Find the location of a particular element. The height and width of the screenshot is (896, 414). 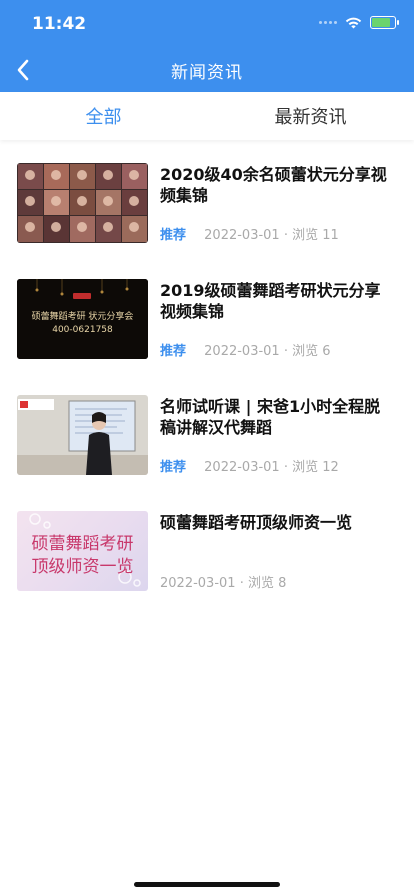

news-meta: 2022-03-01 · 浏览 8 is located at coordinates (223, 581).